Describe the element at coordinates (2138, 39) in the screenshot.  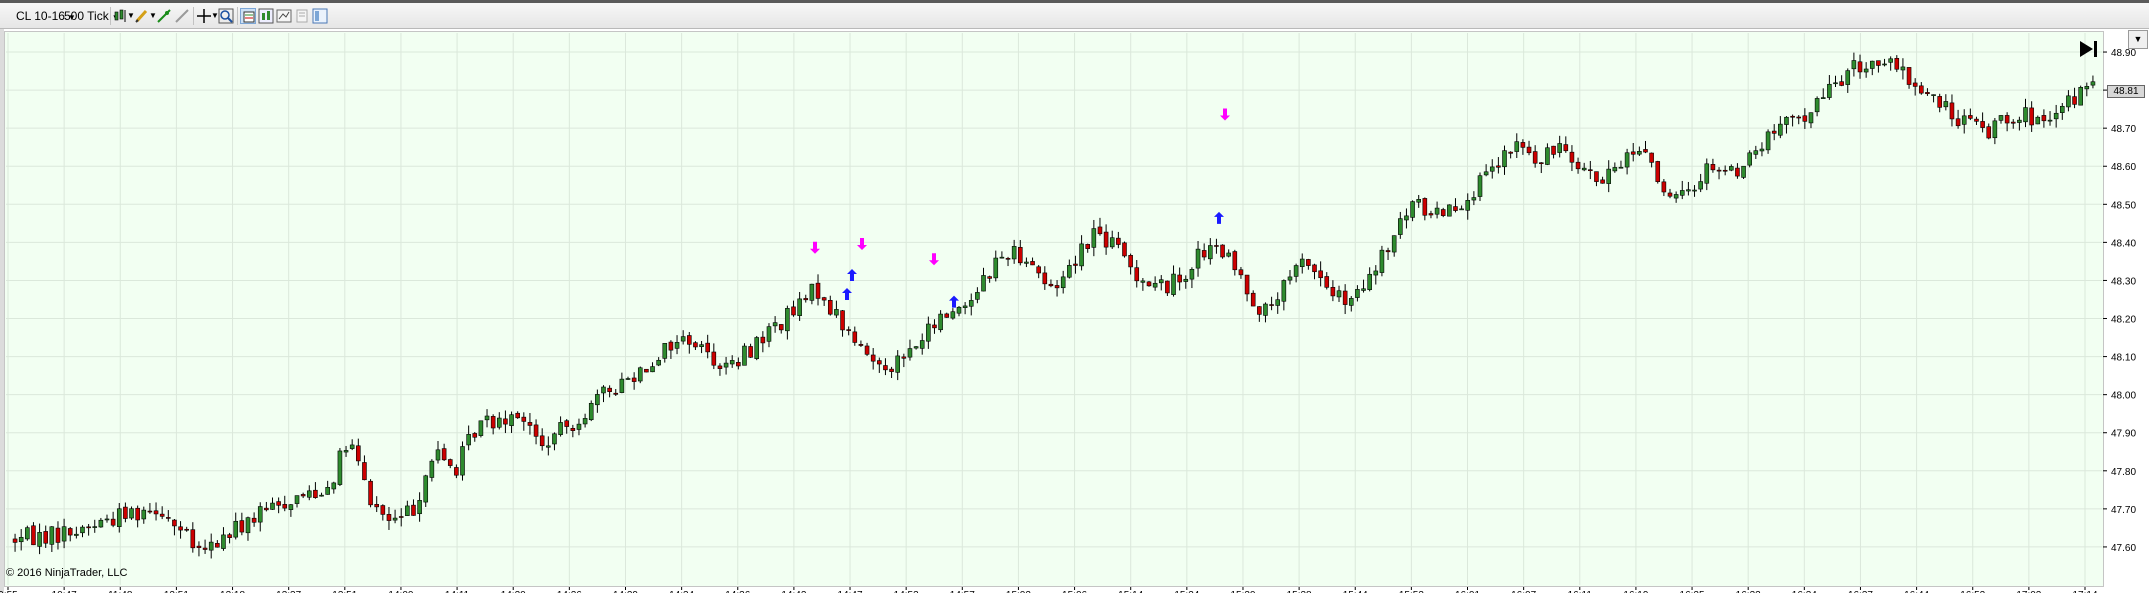
I see `panel-menu-button: ▼` at that location.